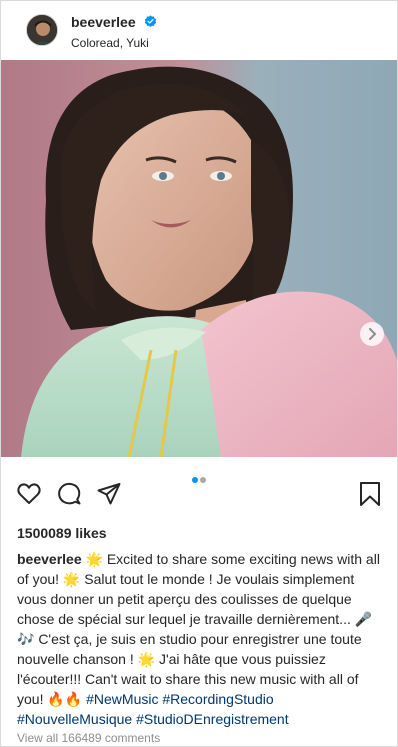 This screenshot has height=747, width=398. I want to click on chevron-right-icon, so click(372, 334).